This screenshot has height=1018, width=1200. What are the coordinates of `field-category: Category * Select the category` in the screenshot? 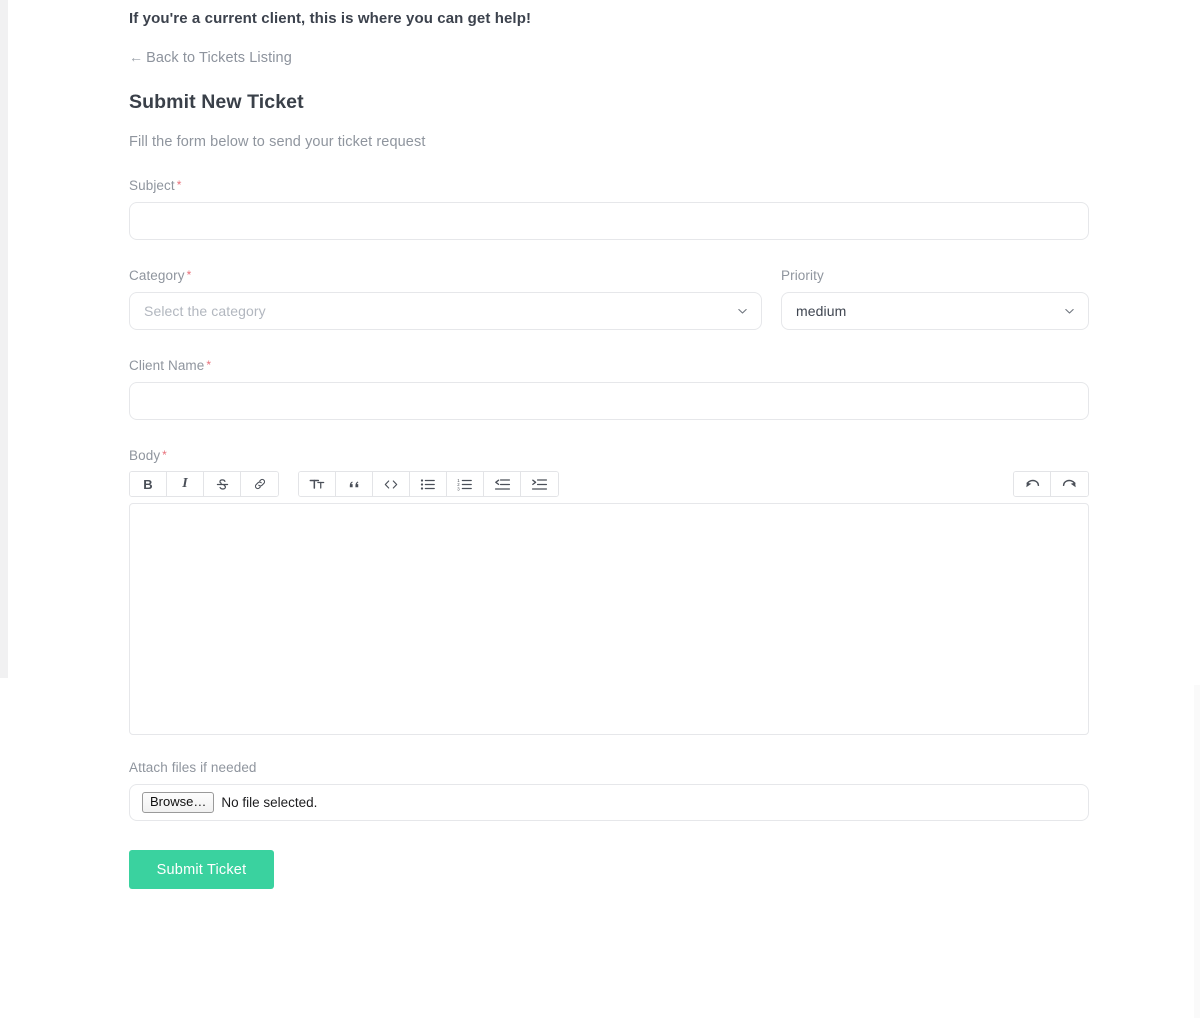 It's located at (445, 299).